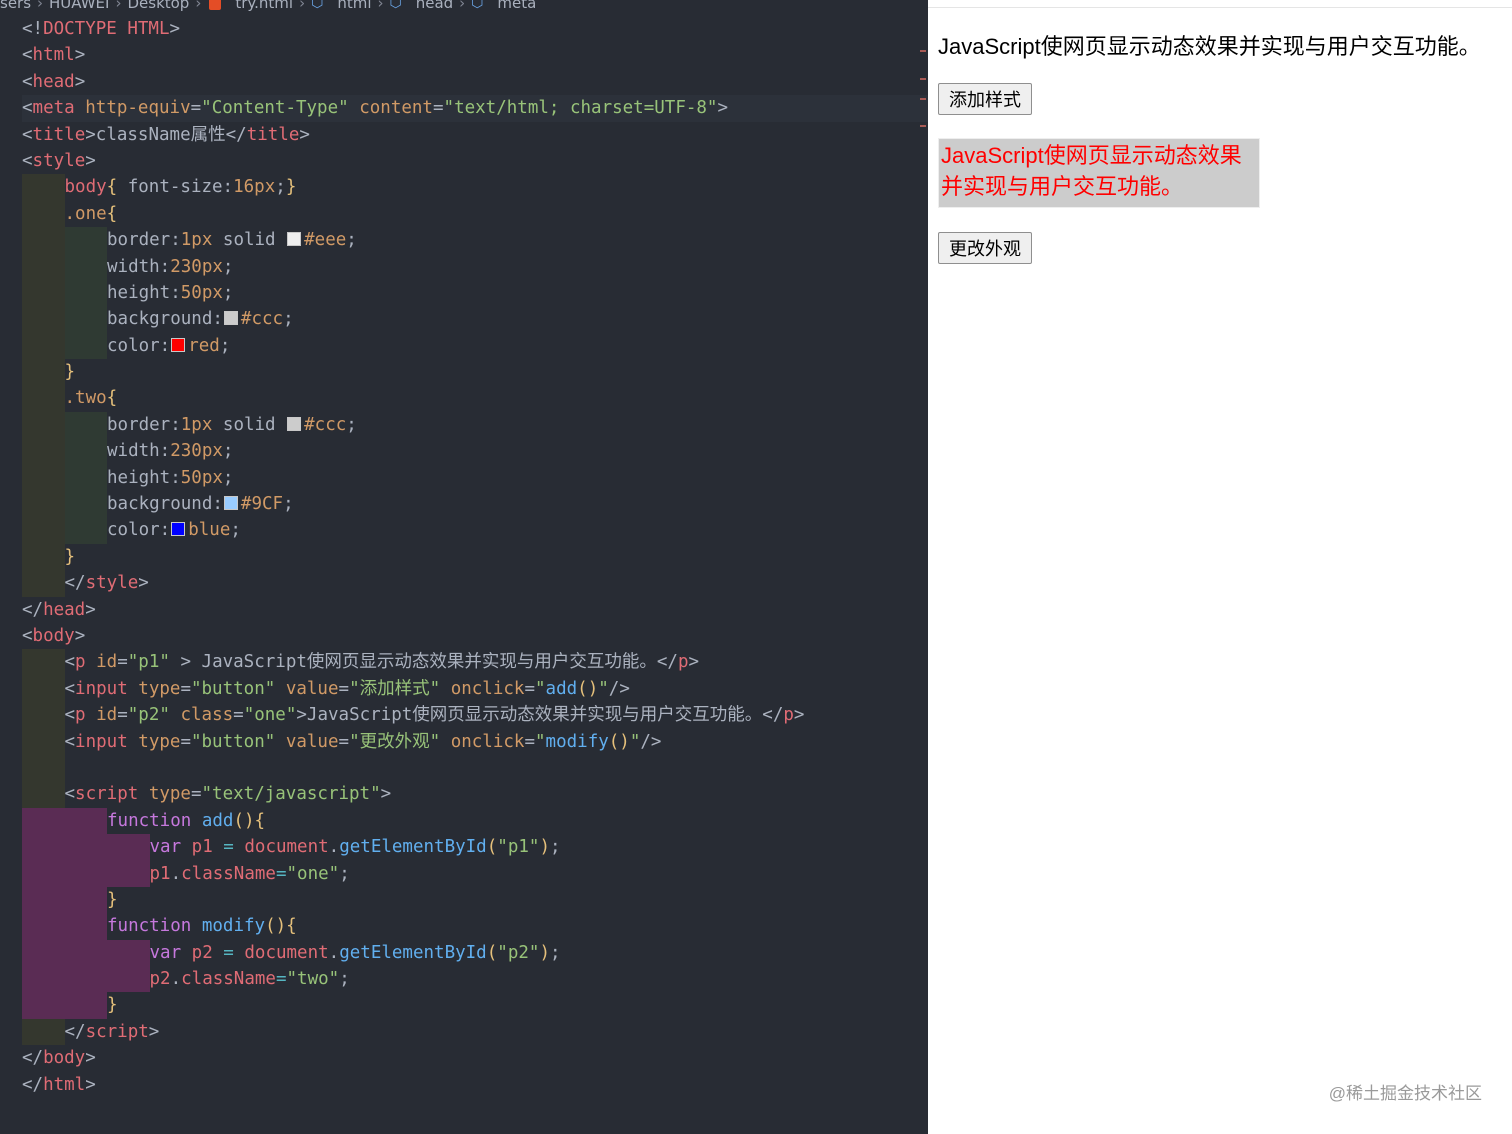 This screenshot has height=1134, width=1512. What do you see at coordinates (395, 741) in the screenshot?
I see `code-token: "更改外观"` at bounding box center [395, 741].